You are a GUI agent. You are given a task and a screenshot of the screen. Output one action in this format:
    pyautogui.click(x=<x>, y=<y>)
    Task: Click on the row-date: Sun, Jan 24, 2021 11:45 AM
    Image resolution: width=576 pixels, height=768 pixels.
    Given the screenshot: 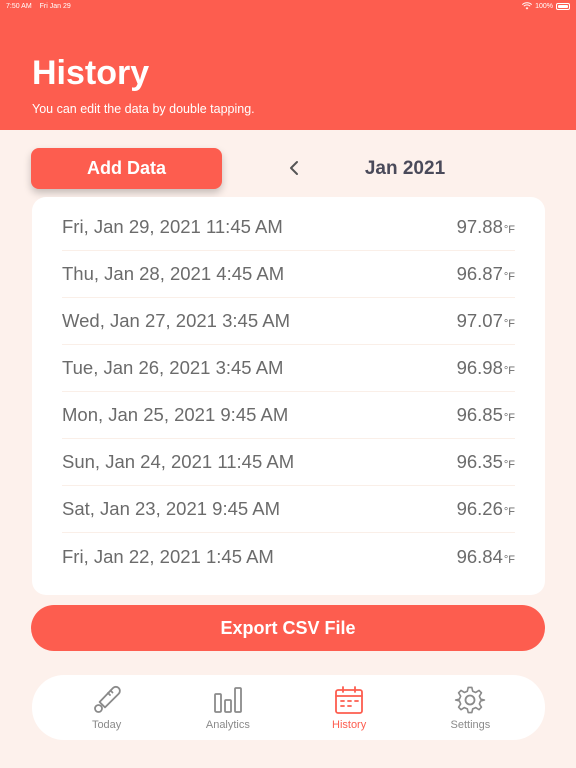 What is the action you would take?
    pyautogui.click(x=178, y=461)
    